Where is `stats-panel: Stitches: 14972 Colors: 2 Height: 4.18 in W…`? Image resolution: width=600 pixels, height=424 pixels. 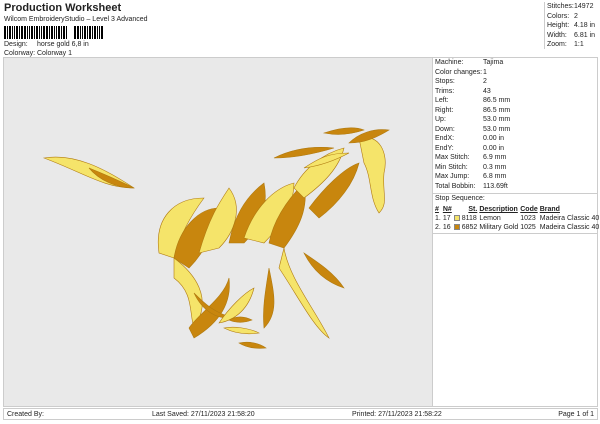 stats-panel: Stitches: 14972 Colors: 2 Height: 4.18 in W… is located at coordinates (571, 25).